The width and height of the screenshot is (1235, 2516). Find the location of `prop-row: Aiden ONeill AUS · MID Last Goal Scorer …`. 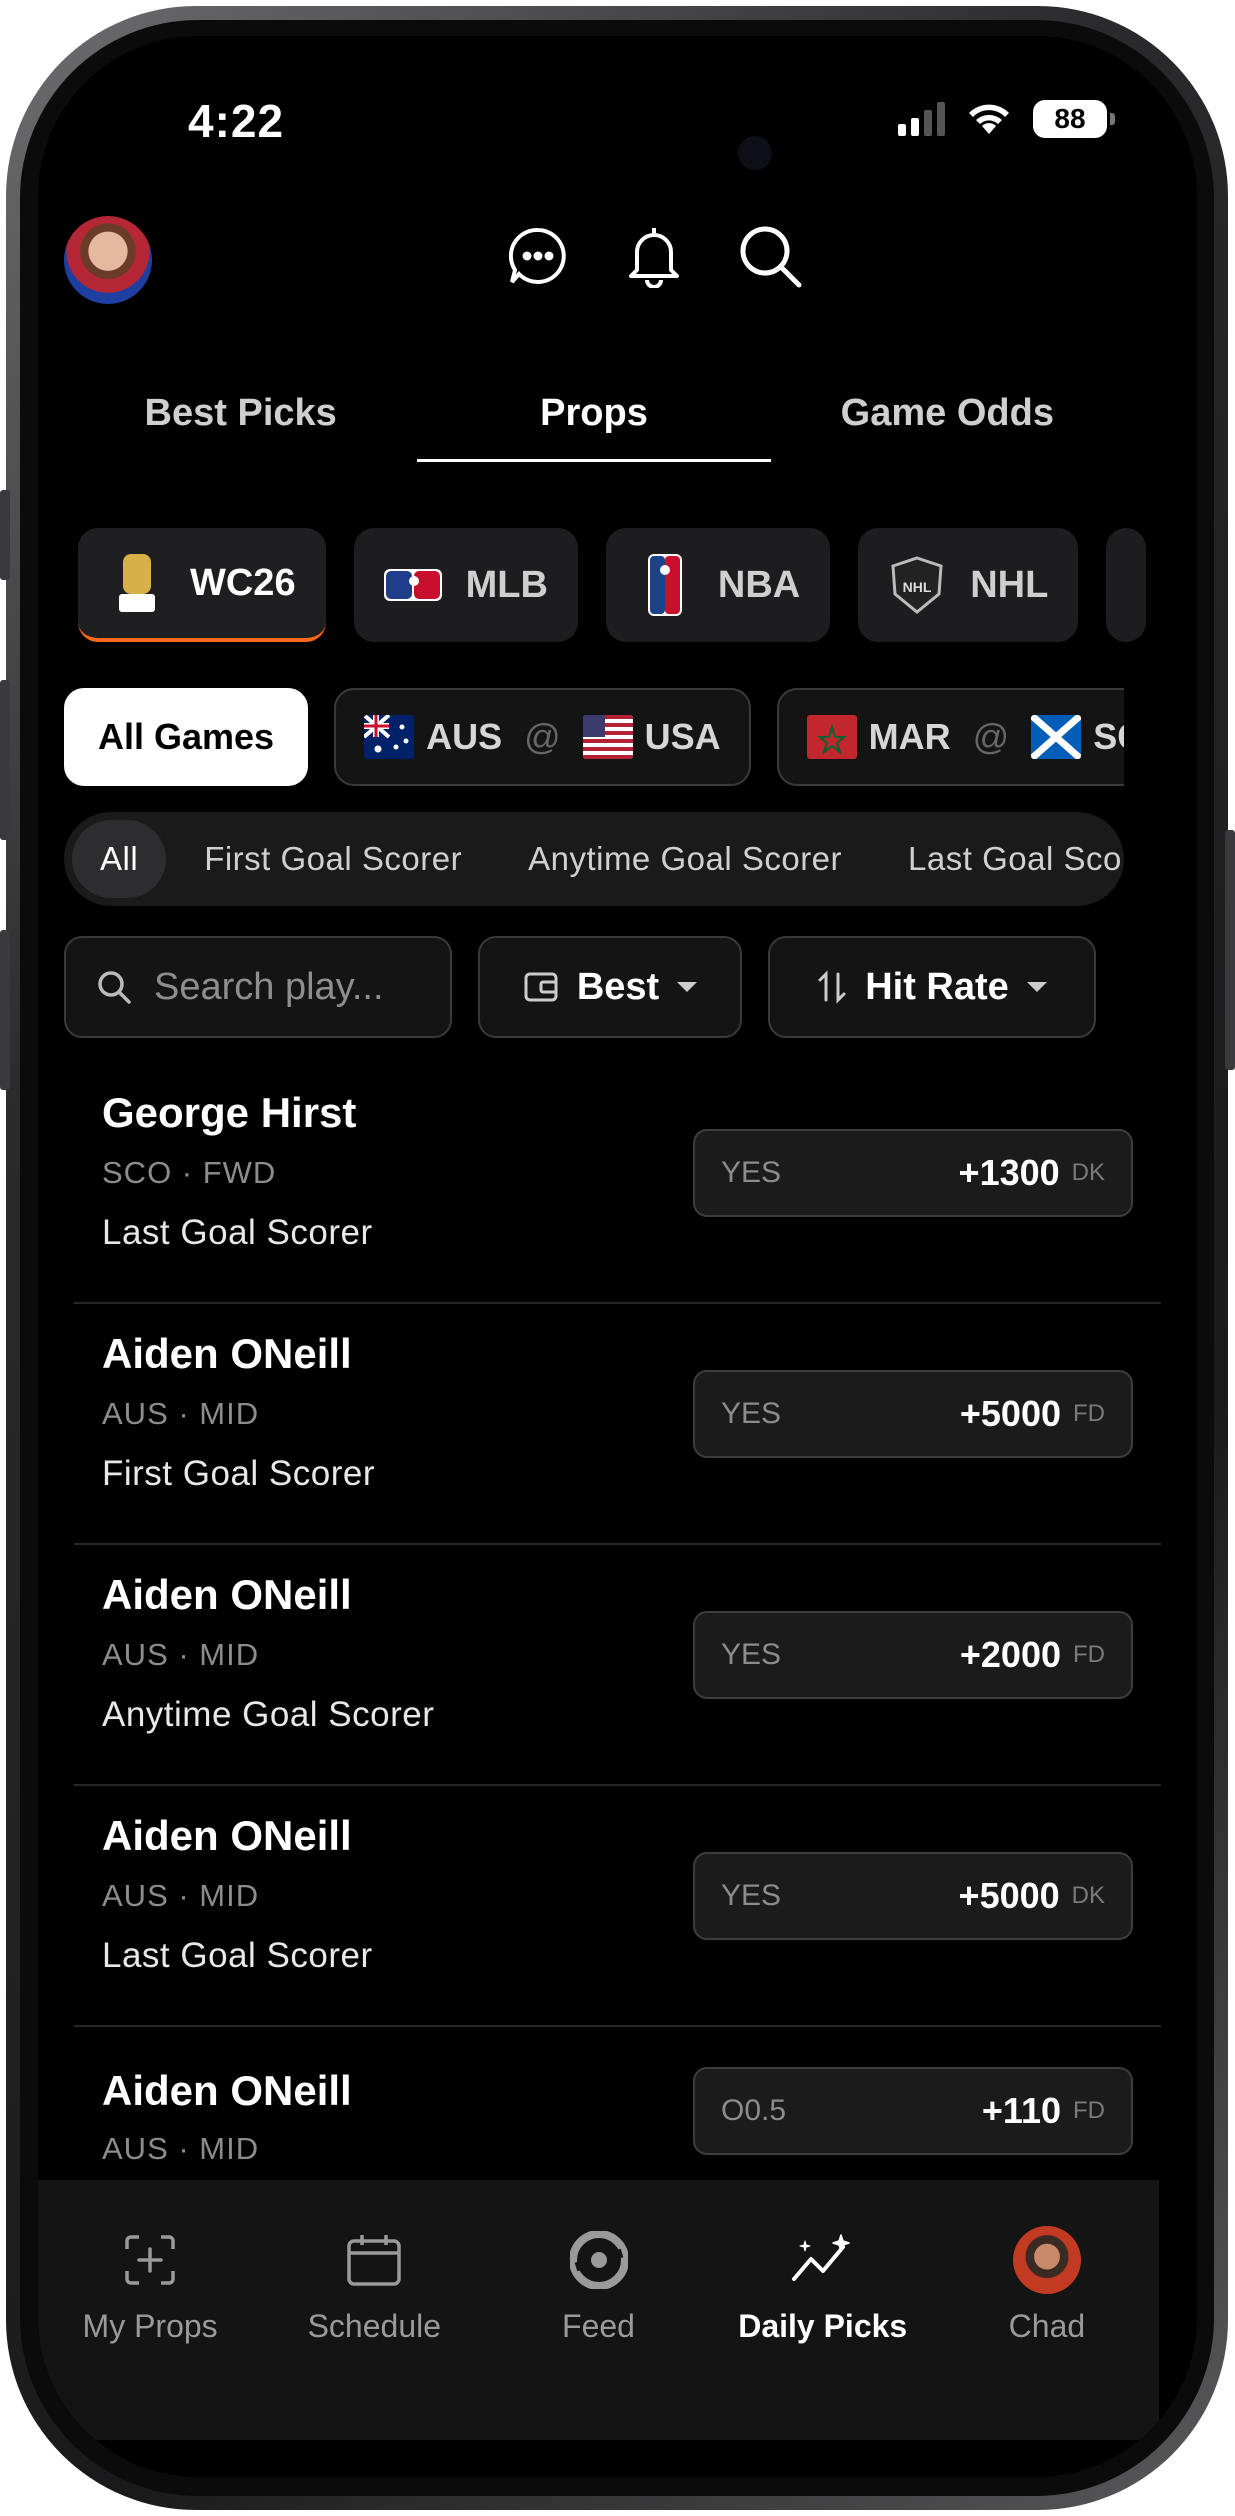

prop-row: Aiden ONeill AUS · MID Last Goal Scorer … is located at coordinates (617, 1906).